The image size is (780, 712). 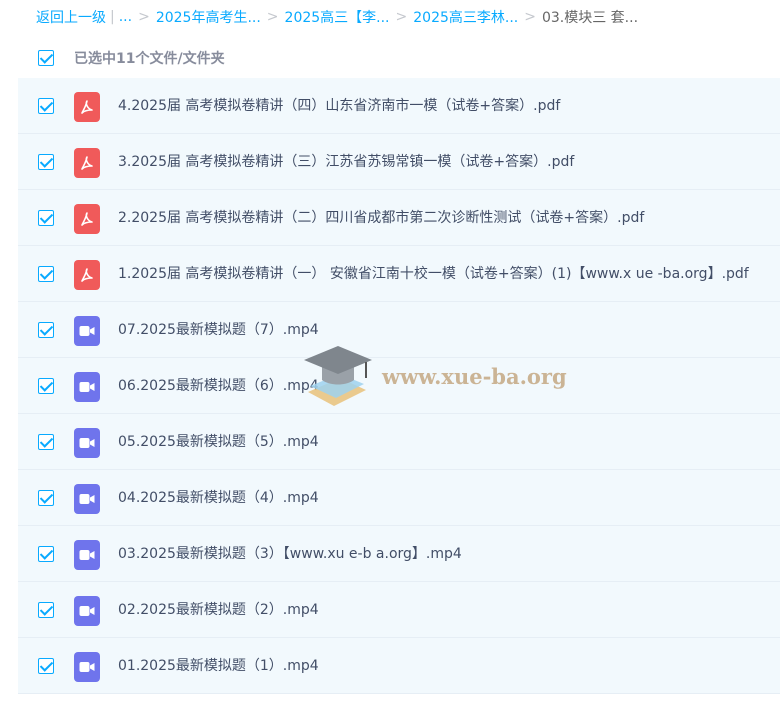 What do you see at coordinates (218, 386) in the screenshot?
I see `file-name: 06.2025最新模拟题（6）.mp4` at bounding box center [218, 386].